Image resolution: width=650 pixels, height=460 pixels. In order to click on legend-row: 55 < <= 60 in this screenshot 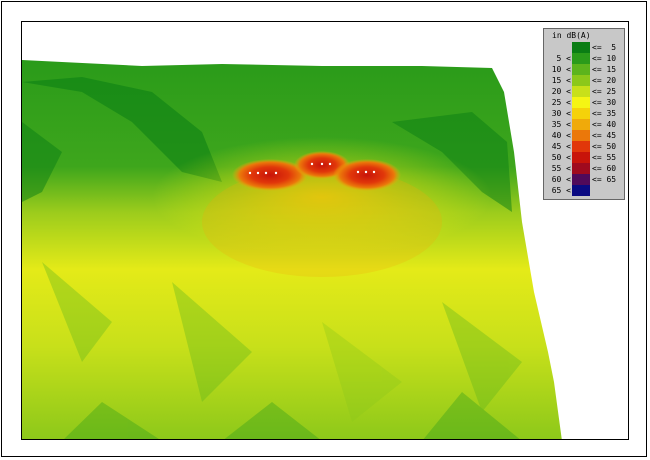, I will do `click(585, 168)`.